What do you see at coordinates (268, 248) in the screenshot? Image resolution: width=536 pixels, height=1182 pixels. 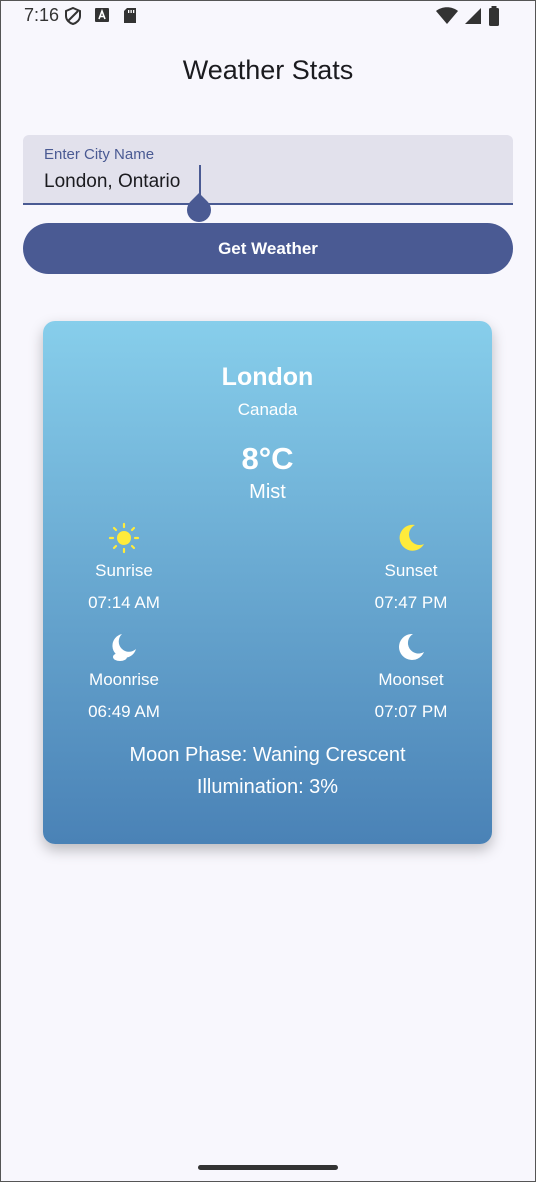 I see `get-weather-button: Get Weather` at bounding box center [268, 248].